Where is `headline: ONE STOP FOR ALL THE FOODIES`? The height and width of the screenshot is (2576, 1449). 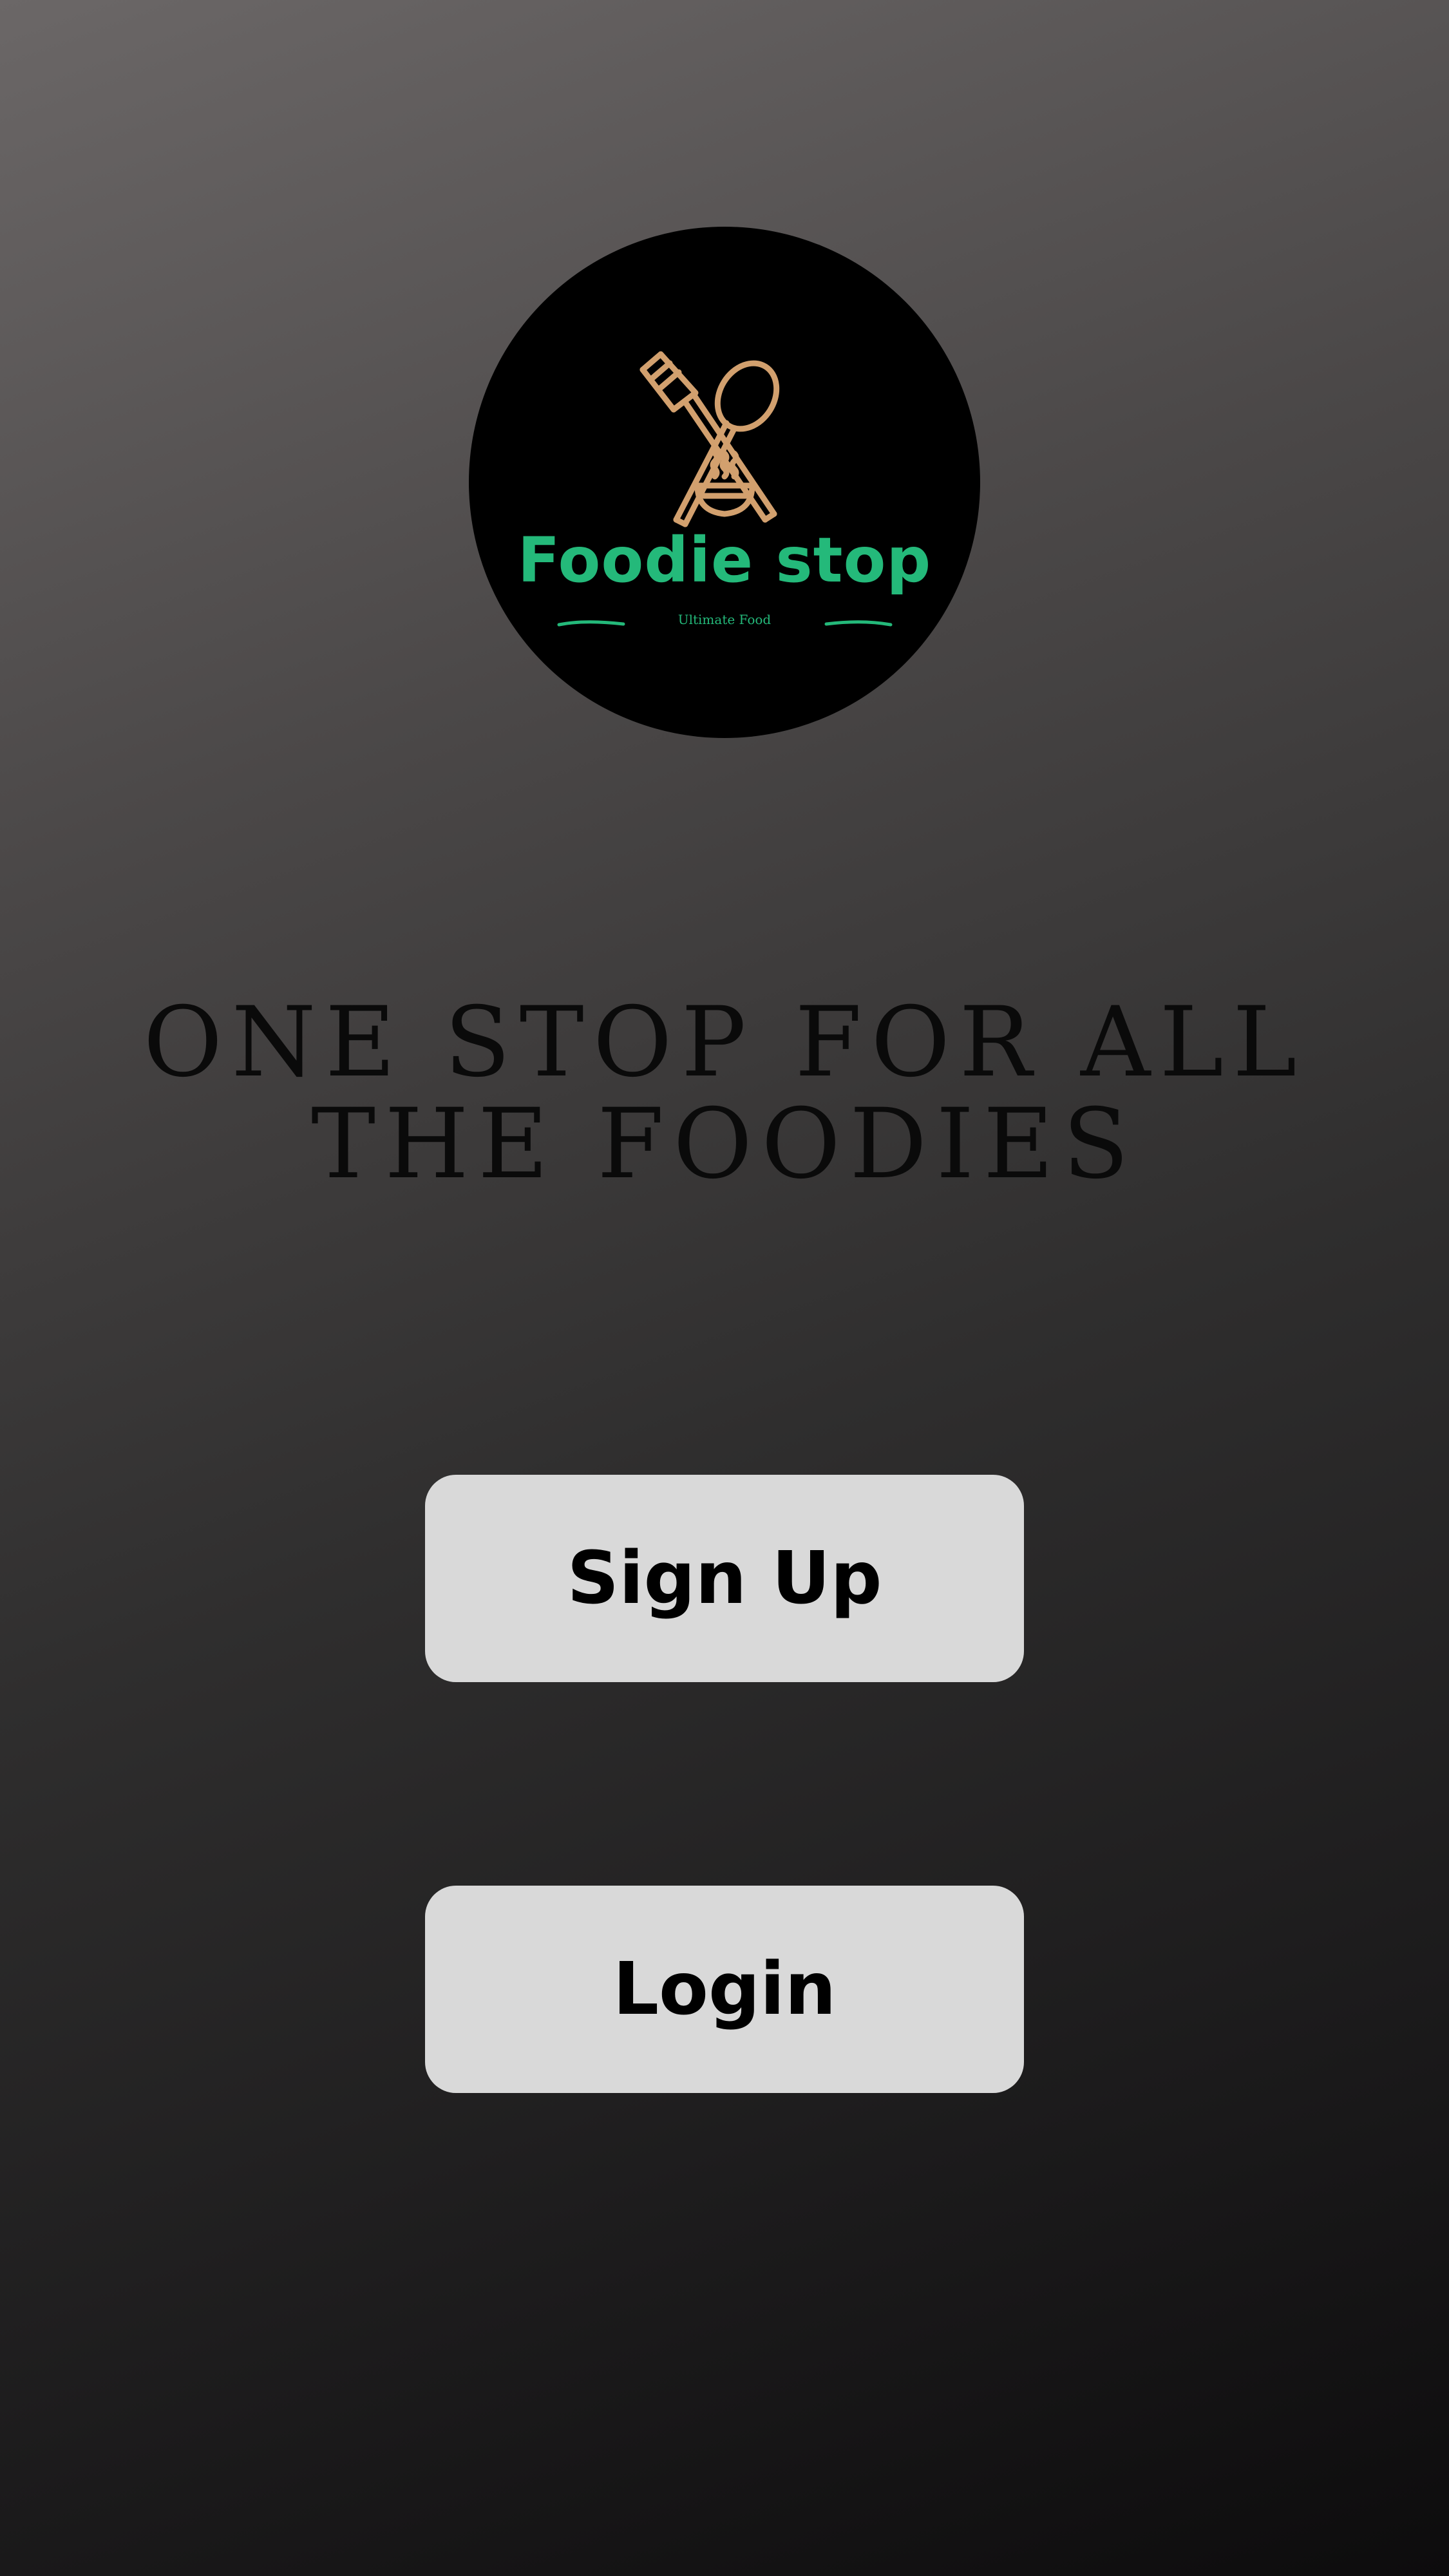
headline: ONE STOP FOR ALL THE FOODIES is located at coordinates (724, 1093).